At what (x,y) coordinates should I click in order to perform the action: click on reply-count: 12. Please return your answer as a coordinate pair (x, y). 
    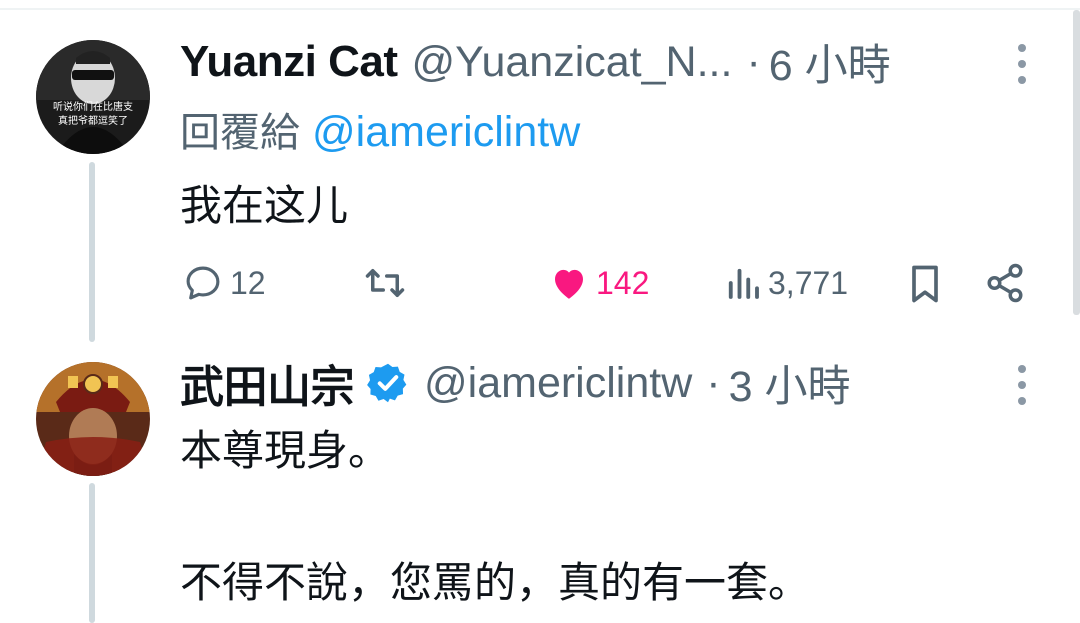
    Looking at the image, I should click on (248, 282).